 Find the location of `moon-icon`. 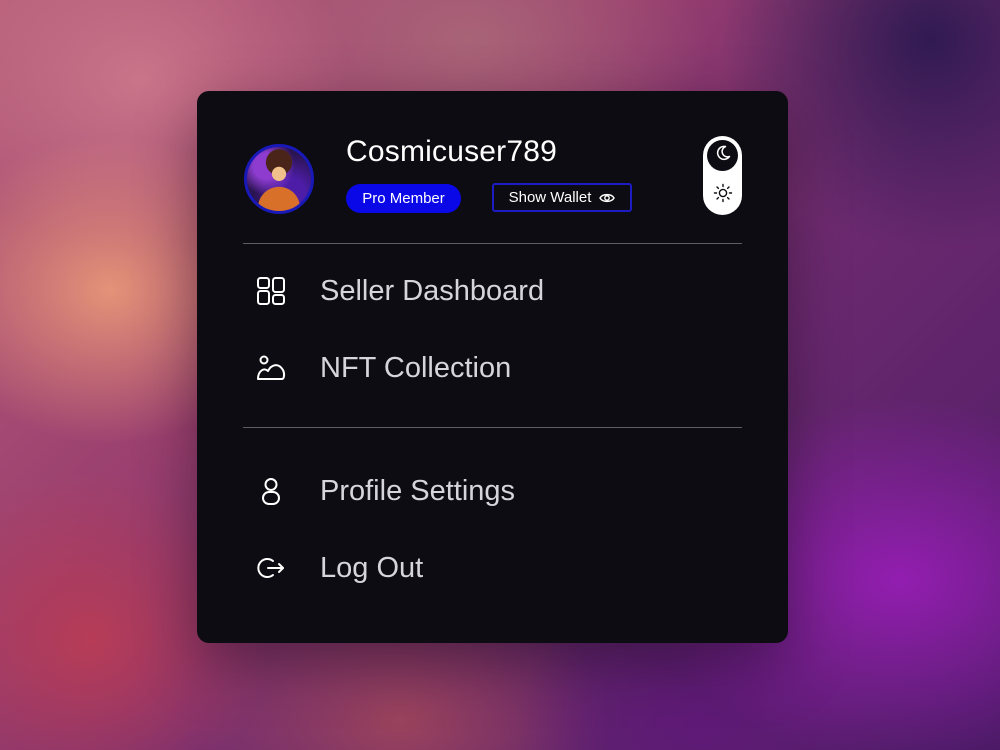

moon-icon is located at coordinates (723, 155).